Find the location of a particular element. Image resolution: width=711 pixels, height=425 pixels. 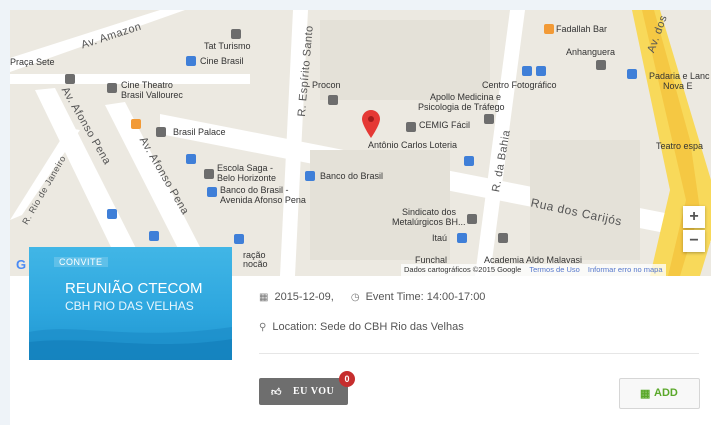

event-date-time: ▦ 2015-12-09, ◷ Event Time: 14:00-17:00 is located at coordinates (372, 297).